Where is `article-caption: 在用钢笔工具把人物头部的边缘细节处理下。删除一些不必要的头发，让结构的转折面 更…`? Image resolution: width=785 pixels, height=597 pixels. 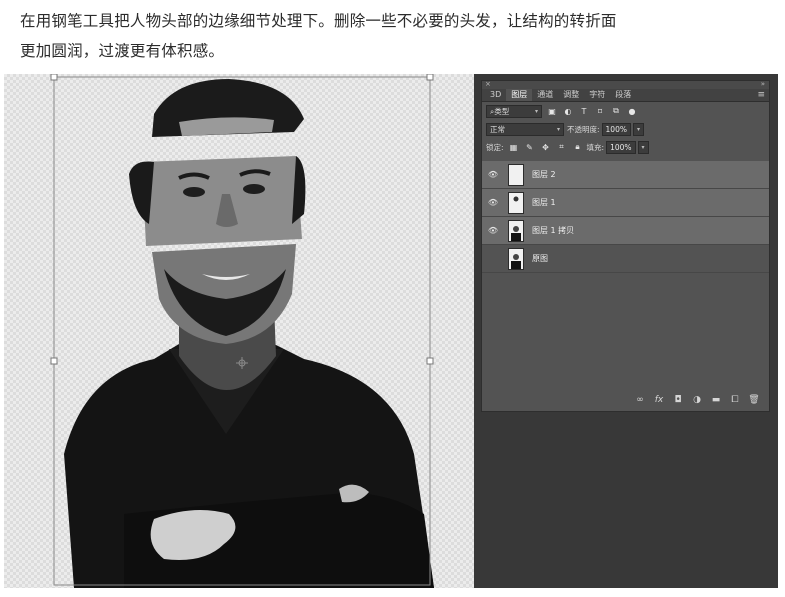
article-caption: 在用钢笔工具把人物头部的边缘细节处理下。删除一些不必要的头发，让结构的转折面 更… is located at coordinates (390, 36).